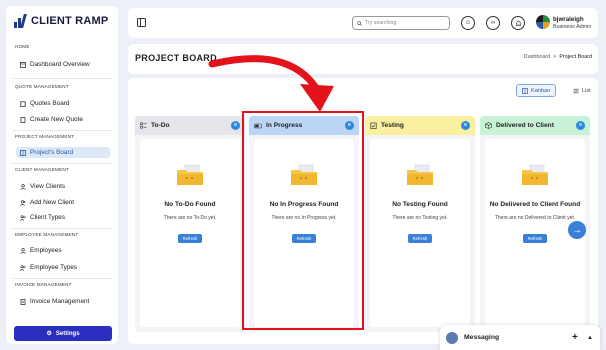 Image resolution: width=606 pixels, height=350 pixels. What do you see at coordinates (22, 46) in the screenshot?
I see `section-home: HOME` at bounding box center [22, 46].